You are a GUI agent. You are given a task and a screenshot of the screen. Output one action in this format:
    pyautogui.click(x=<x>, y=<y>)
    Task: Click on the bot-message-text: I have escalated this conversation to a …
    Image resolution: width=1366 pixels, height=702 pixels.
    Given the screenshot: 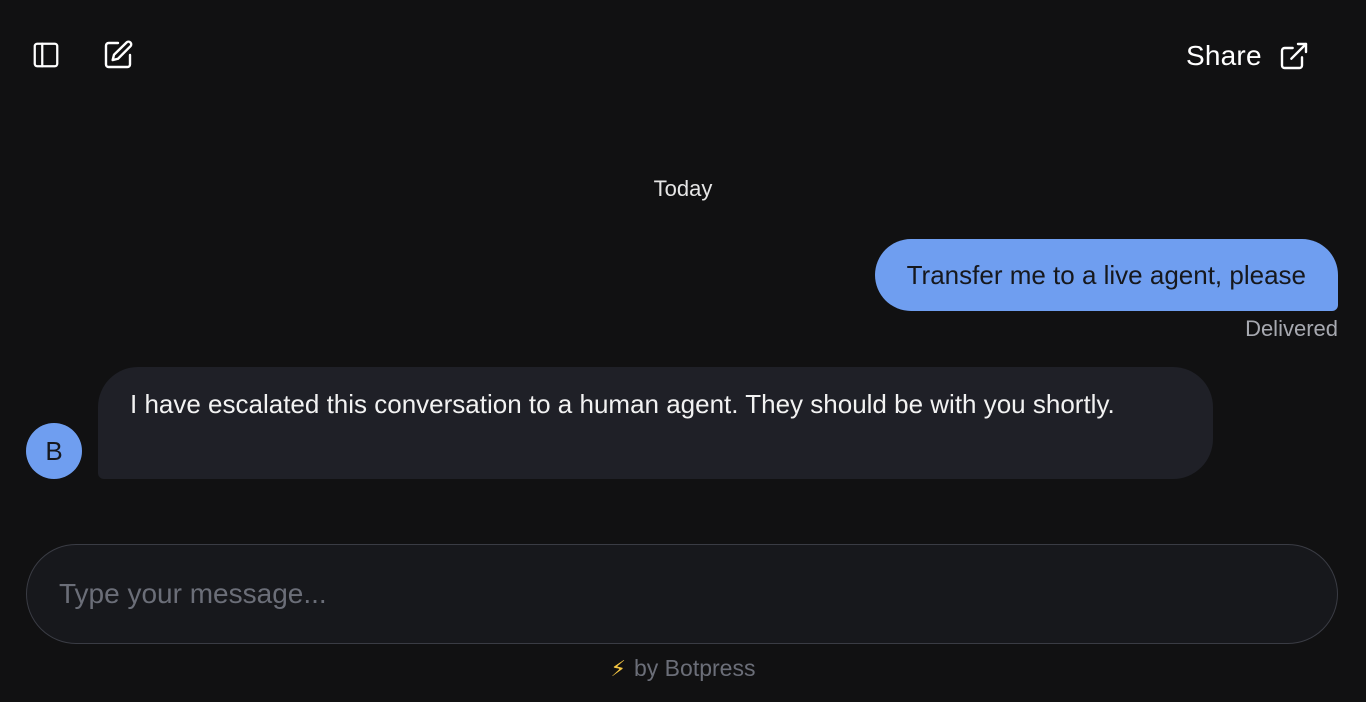 What is the action you would take?
    pyautogui.click(x=622, y=404)
    